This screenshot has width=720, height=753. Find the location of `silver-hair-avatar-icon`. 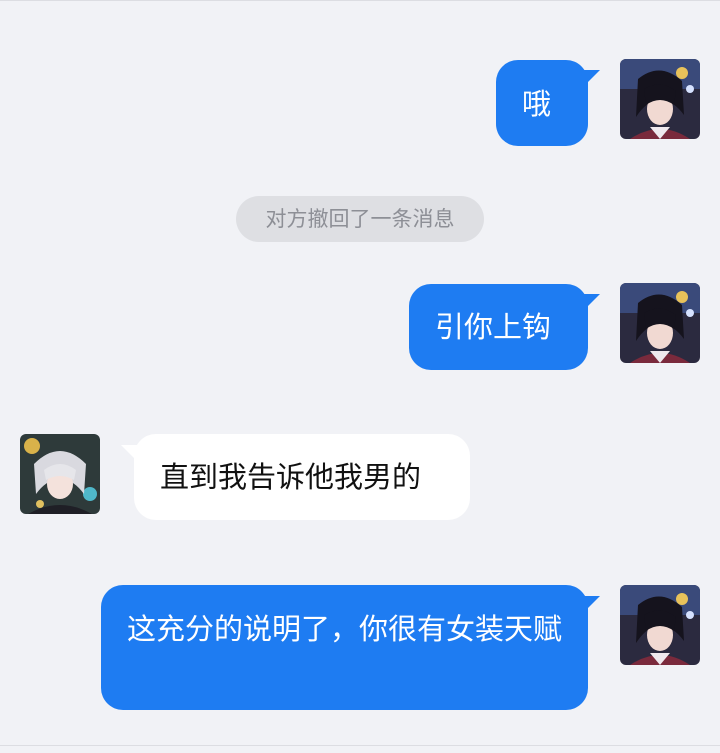

silver-hair-avatar-icon is located at coordinates (60, 474).